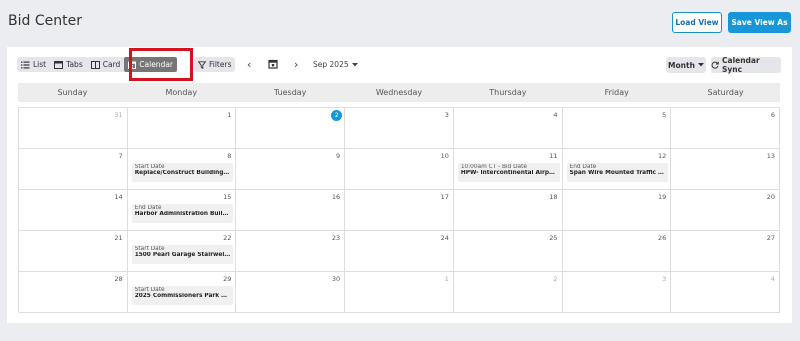 The height and width of the screenshot is (341, 800). I want to click on filters-button: Filters, so click(215, 64).